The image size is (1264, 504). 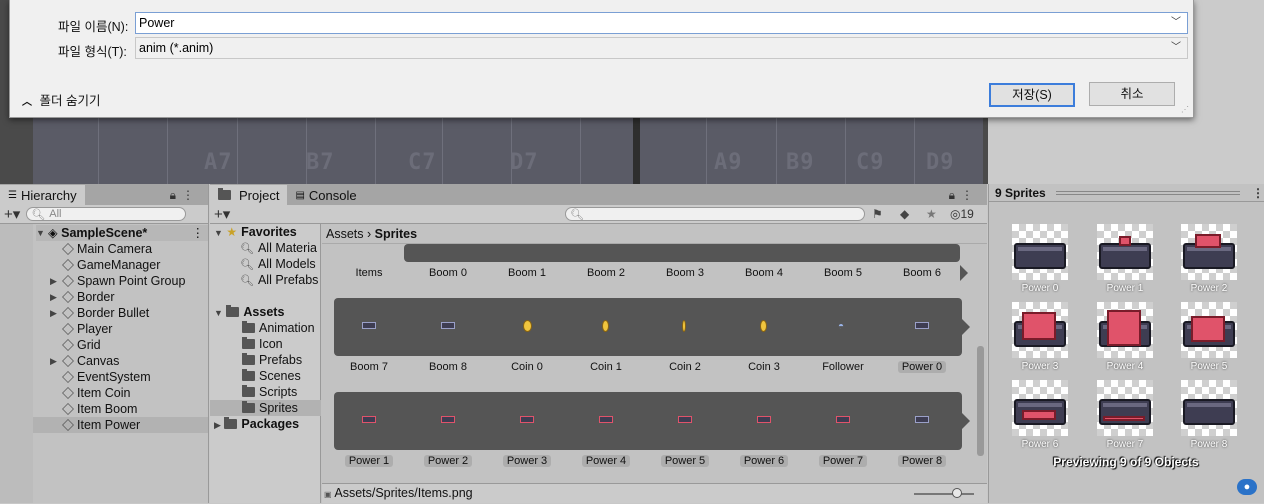 What do you see at coordinates (931, 214) in the screenshot?
I see `favorite-star-icon: ★` at bounding box center [931, 214].